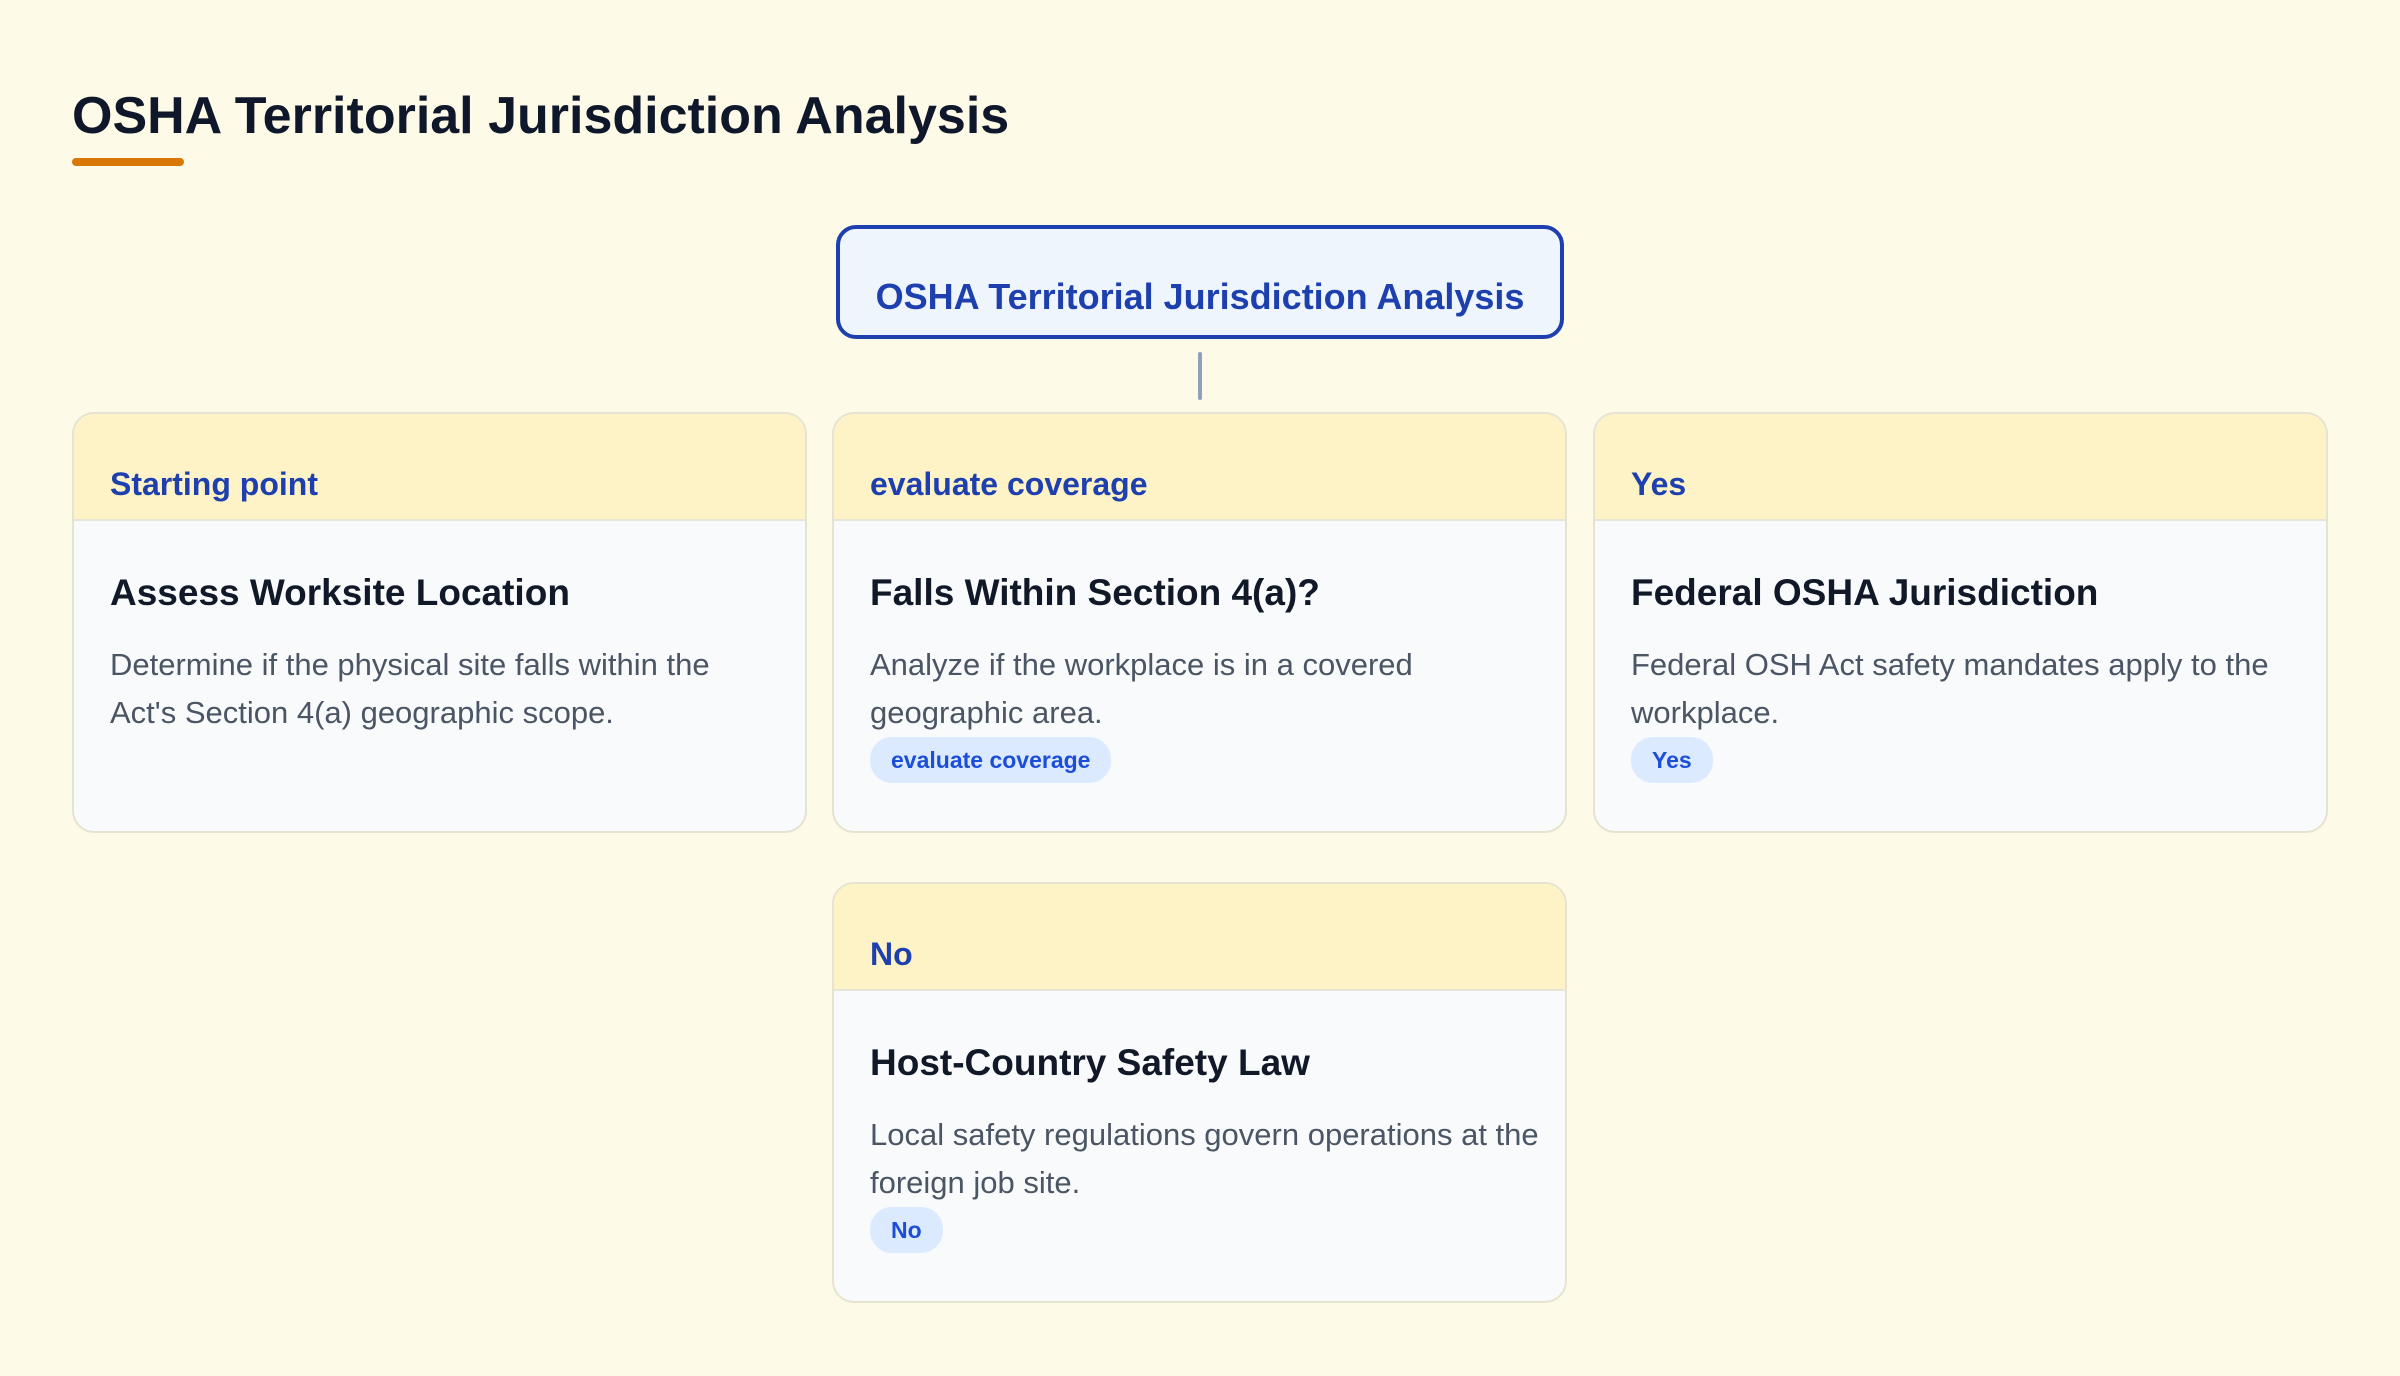  Describe the element at coordinates (1200, 296) in the screenshot. I see `root-node-label: OSHA Territorial Jurisdiction Analysis` at that location.